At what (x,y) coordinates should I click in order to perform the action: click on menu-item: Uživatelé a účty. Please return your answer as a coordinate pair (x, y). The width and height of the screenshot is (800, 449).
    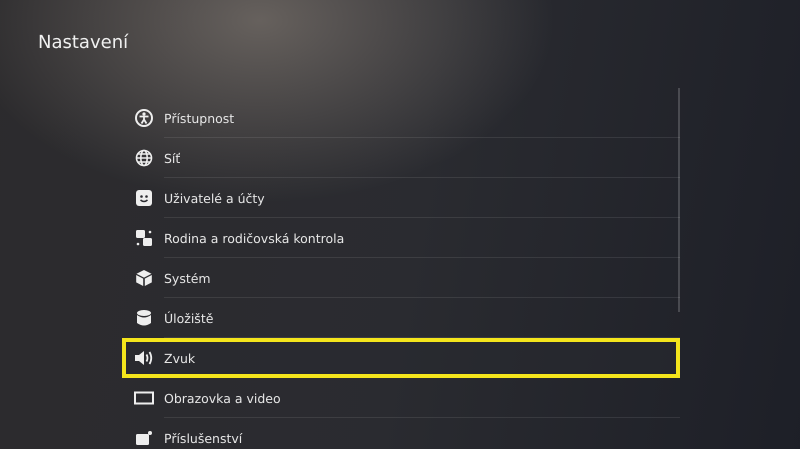
    Looking at the image, I should click on (401, 198).